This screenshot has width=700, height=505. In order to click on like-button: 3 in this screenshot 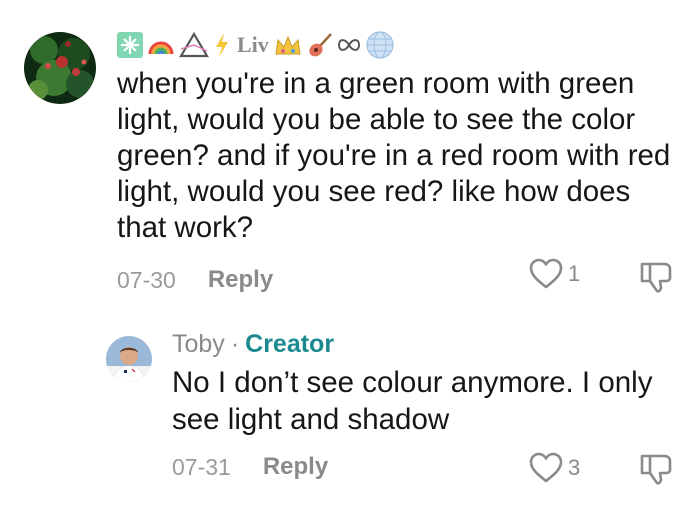, I will do `click(554, 468)`.